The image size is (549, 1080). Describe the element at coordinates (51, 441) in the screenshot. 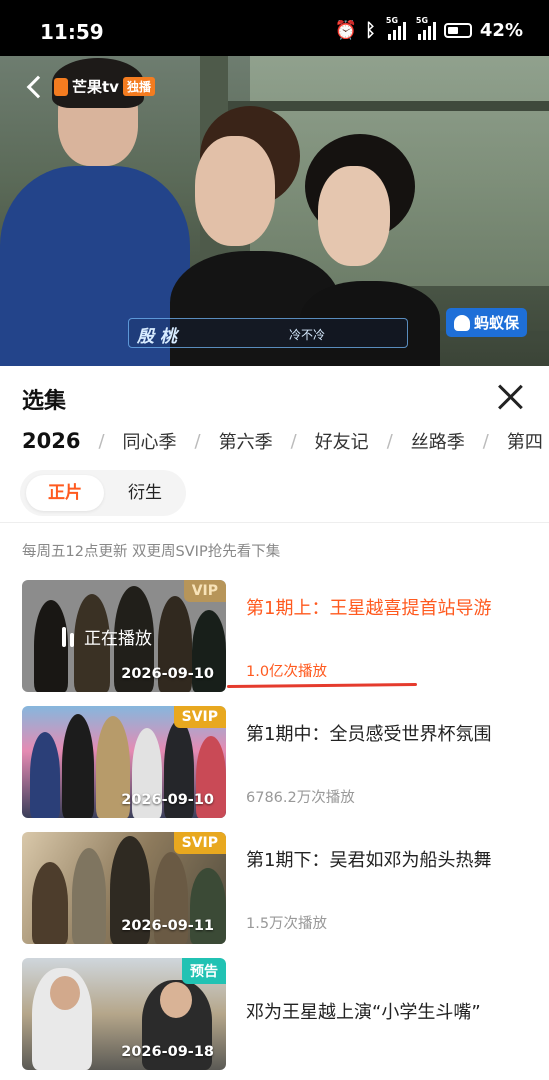

I see `season-tab-2026: 2026` at that location.